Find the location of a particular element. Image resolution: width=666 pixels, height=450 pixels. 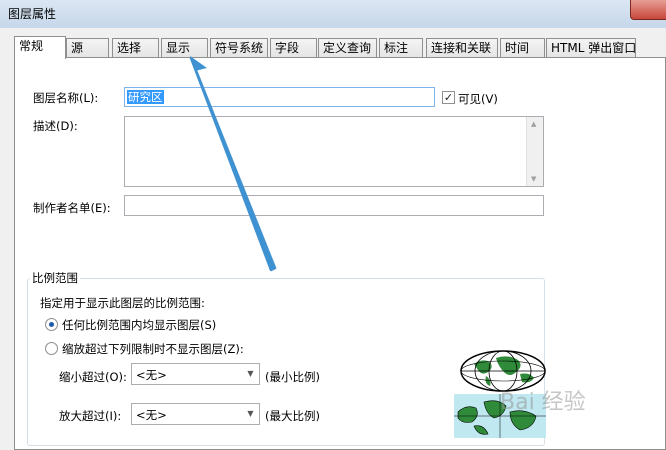

tab-time: 时间 is located at coordinates (522, 48).